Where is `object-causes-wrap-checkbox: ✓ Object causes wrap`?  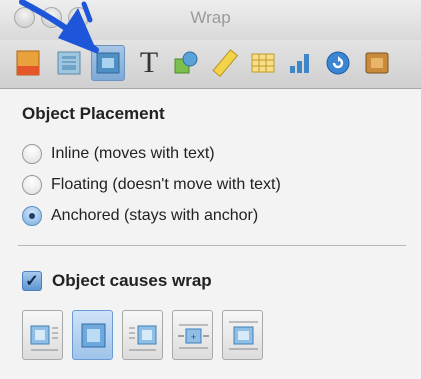 object-causes-wrap-checkbox: ✓ Object causes wrap is located at coordinates (117, 281).